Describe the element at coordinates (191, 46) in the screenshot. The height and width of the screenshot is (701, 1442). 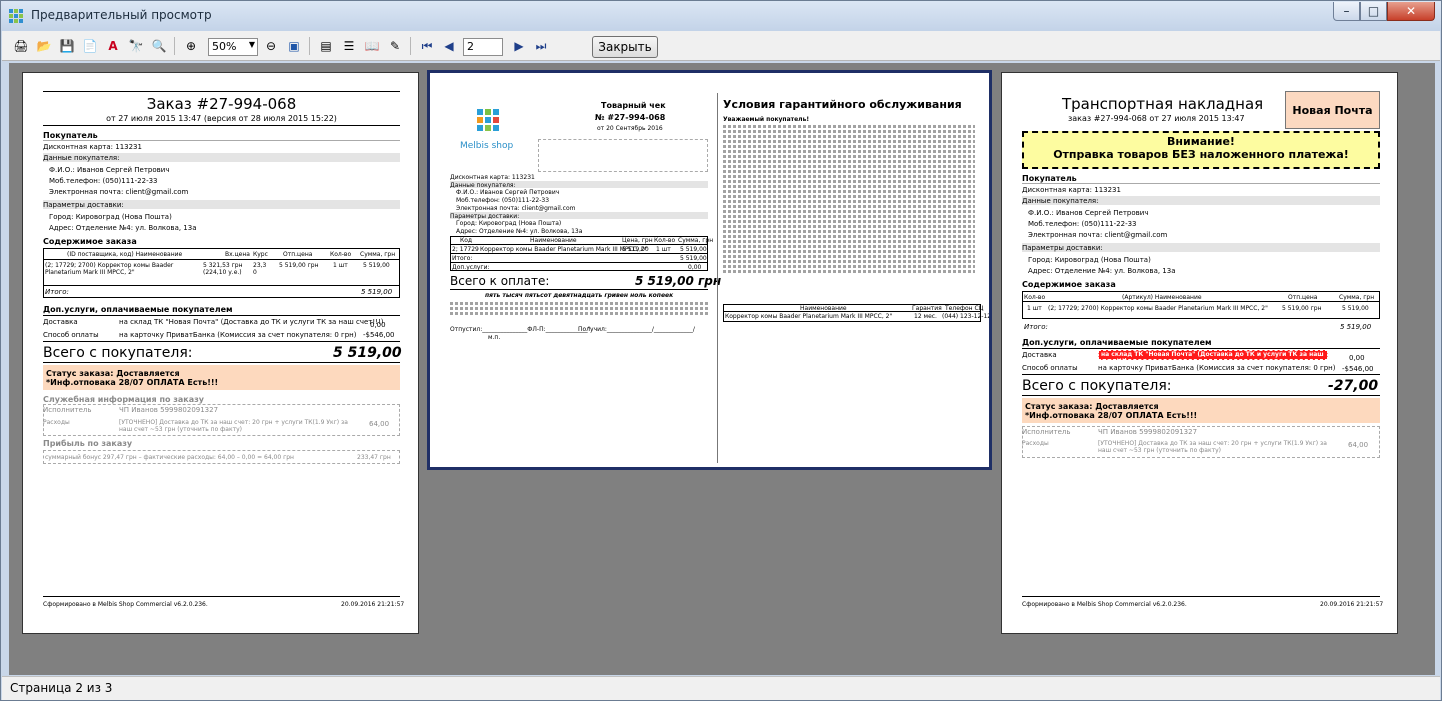
I see `zoom-in-icon: ⊕` at that location.